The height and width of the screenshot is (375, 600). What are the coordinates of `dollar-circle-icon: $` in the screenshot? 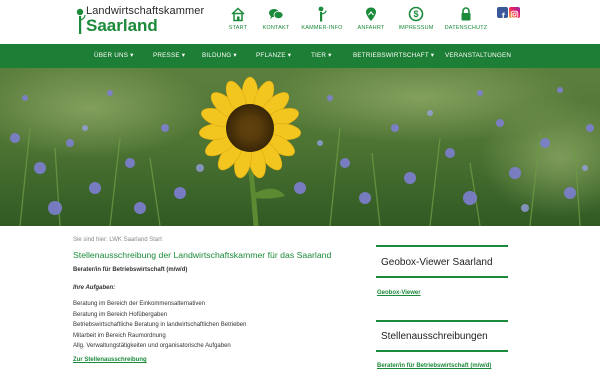 It's located at (416, 14).